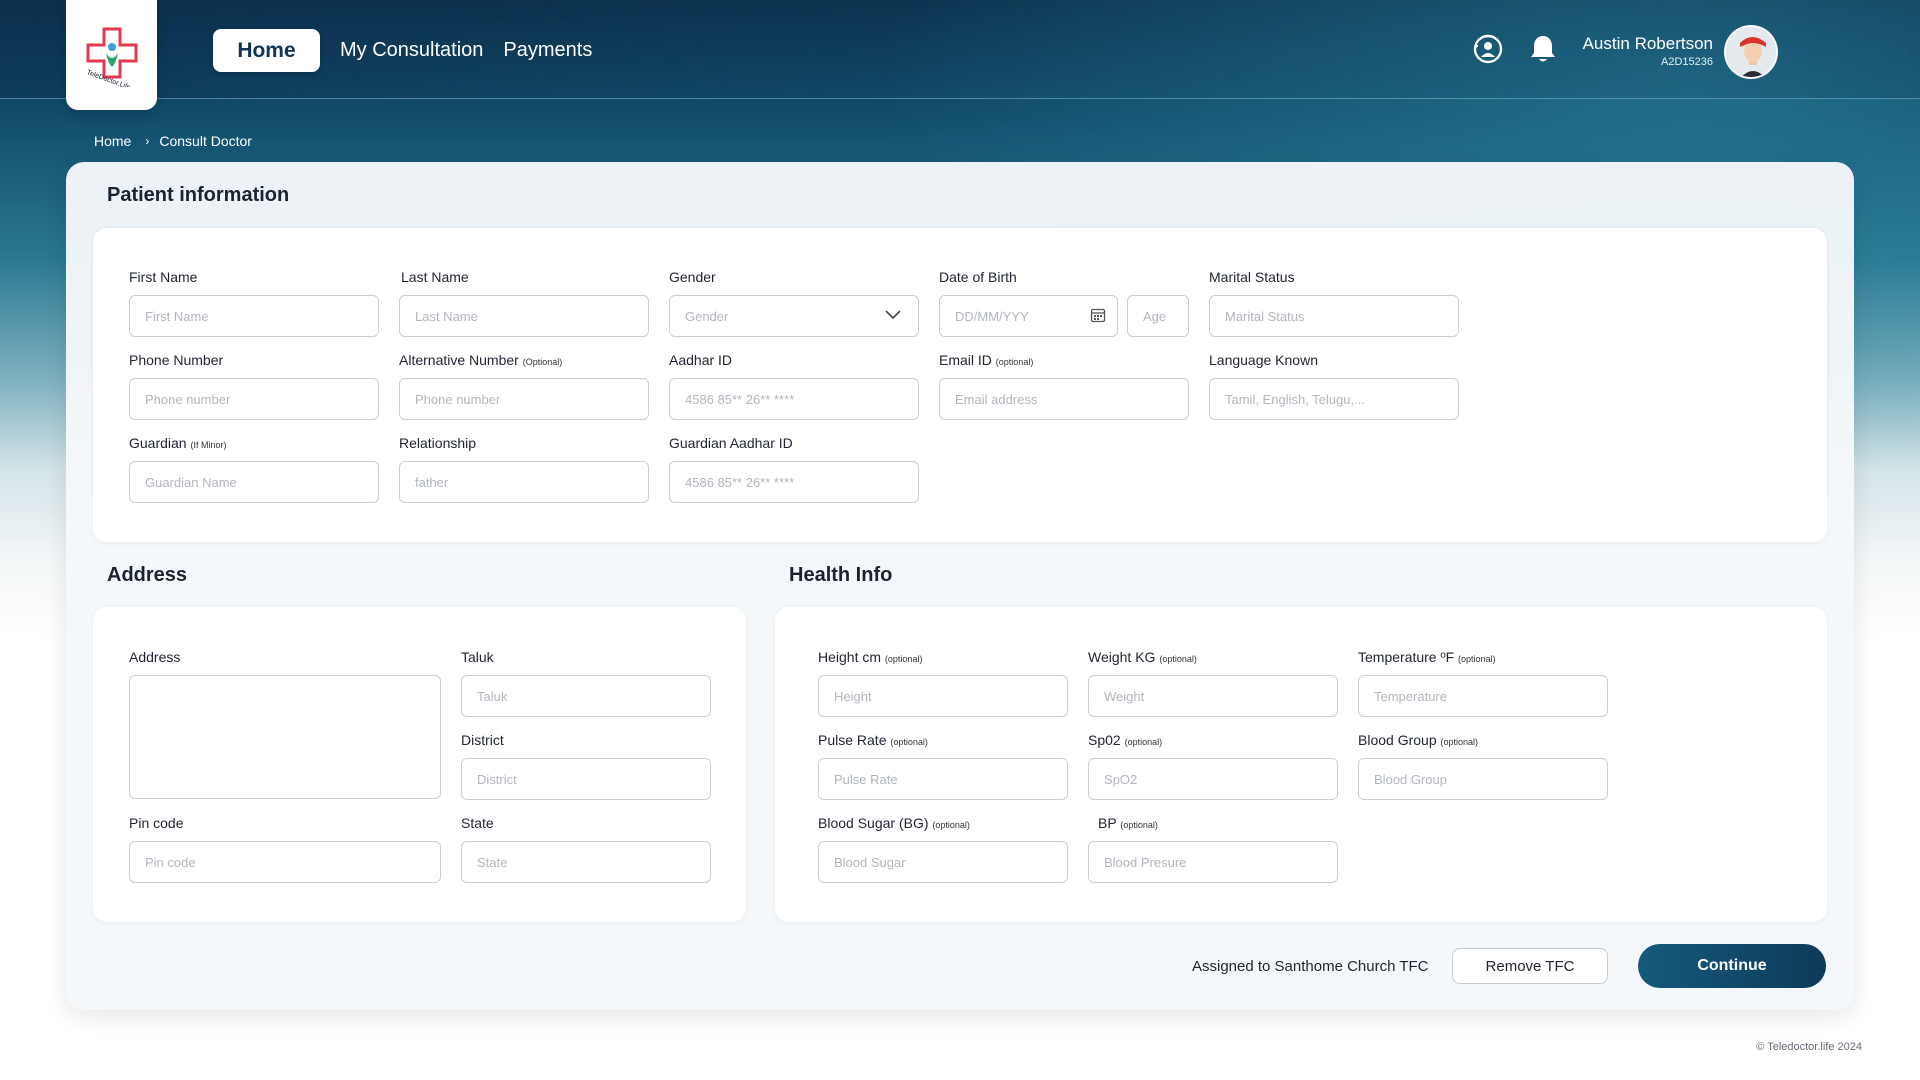 The width and height of the screenshot is (1920, 1080). Describe the element at coordinates (254, 482) in the screenshot. I see `guardian-input` at that location.